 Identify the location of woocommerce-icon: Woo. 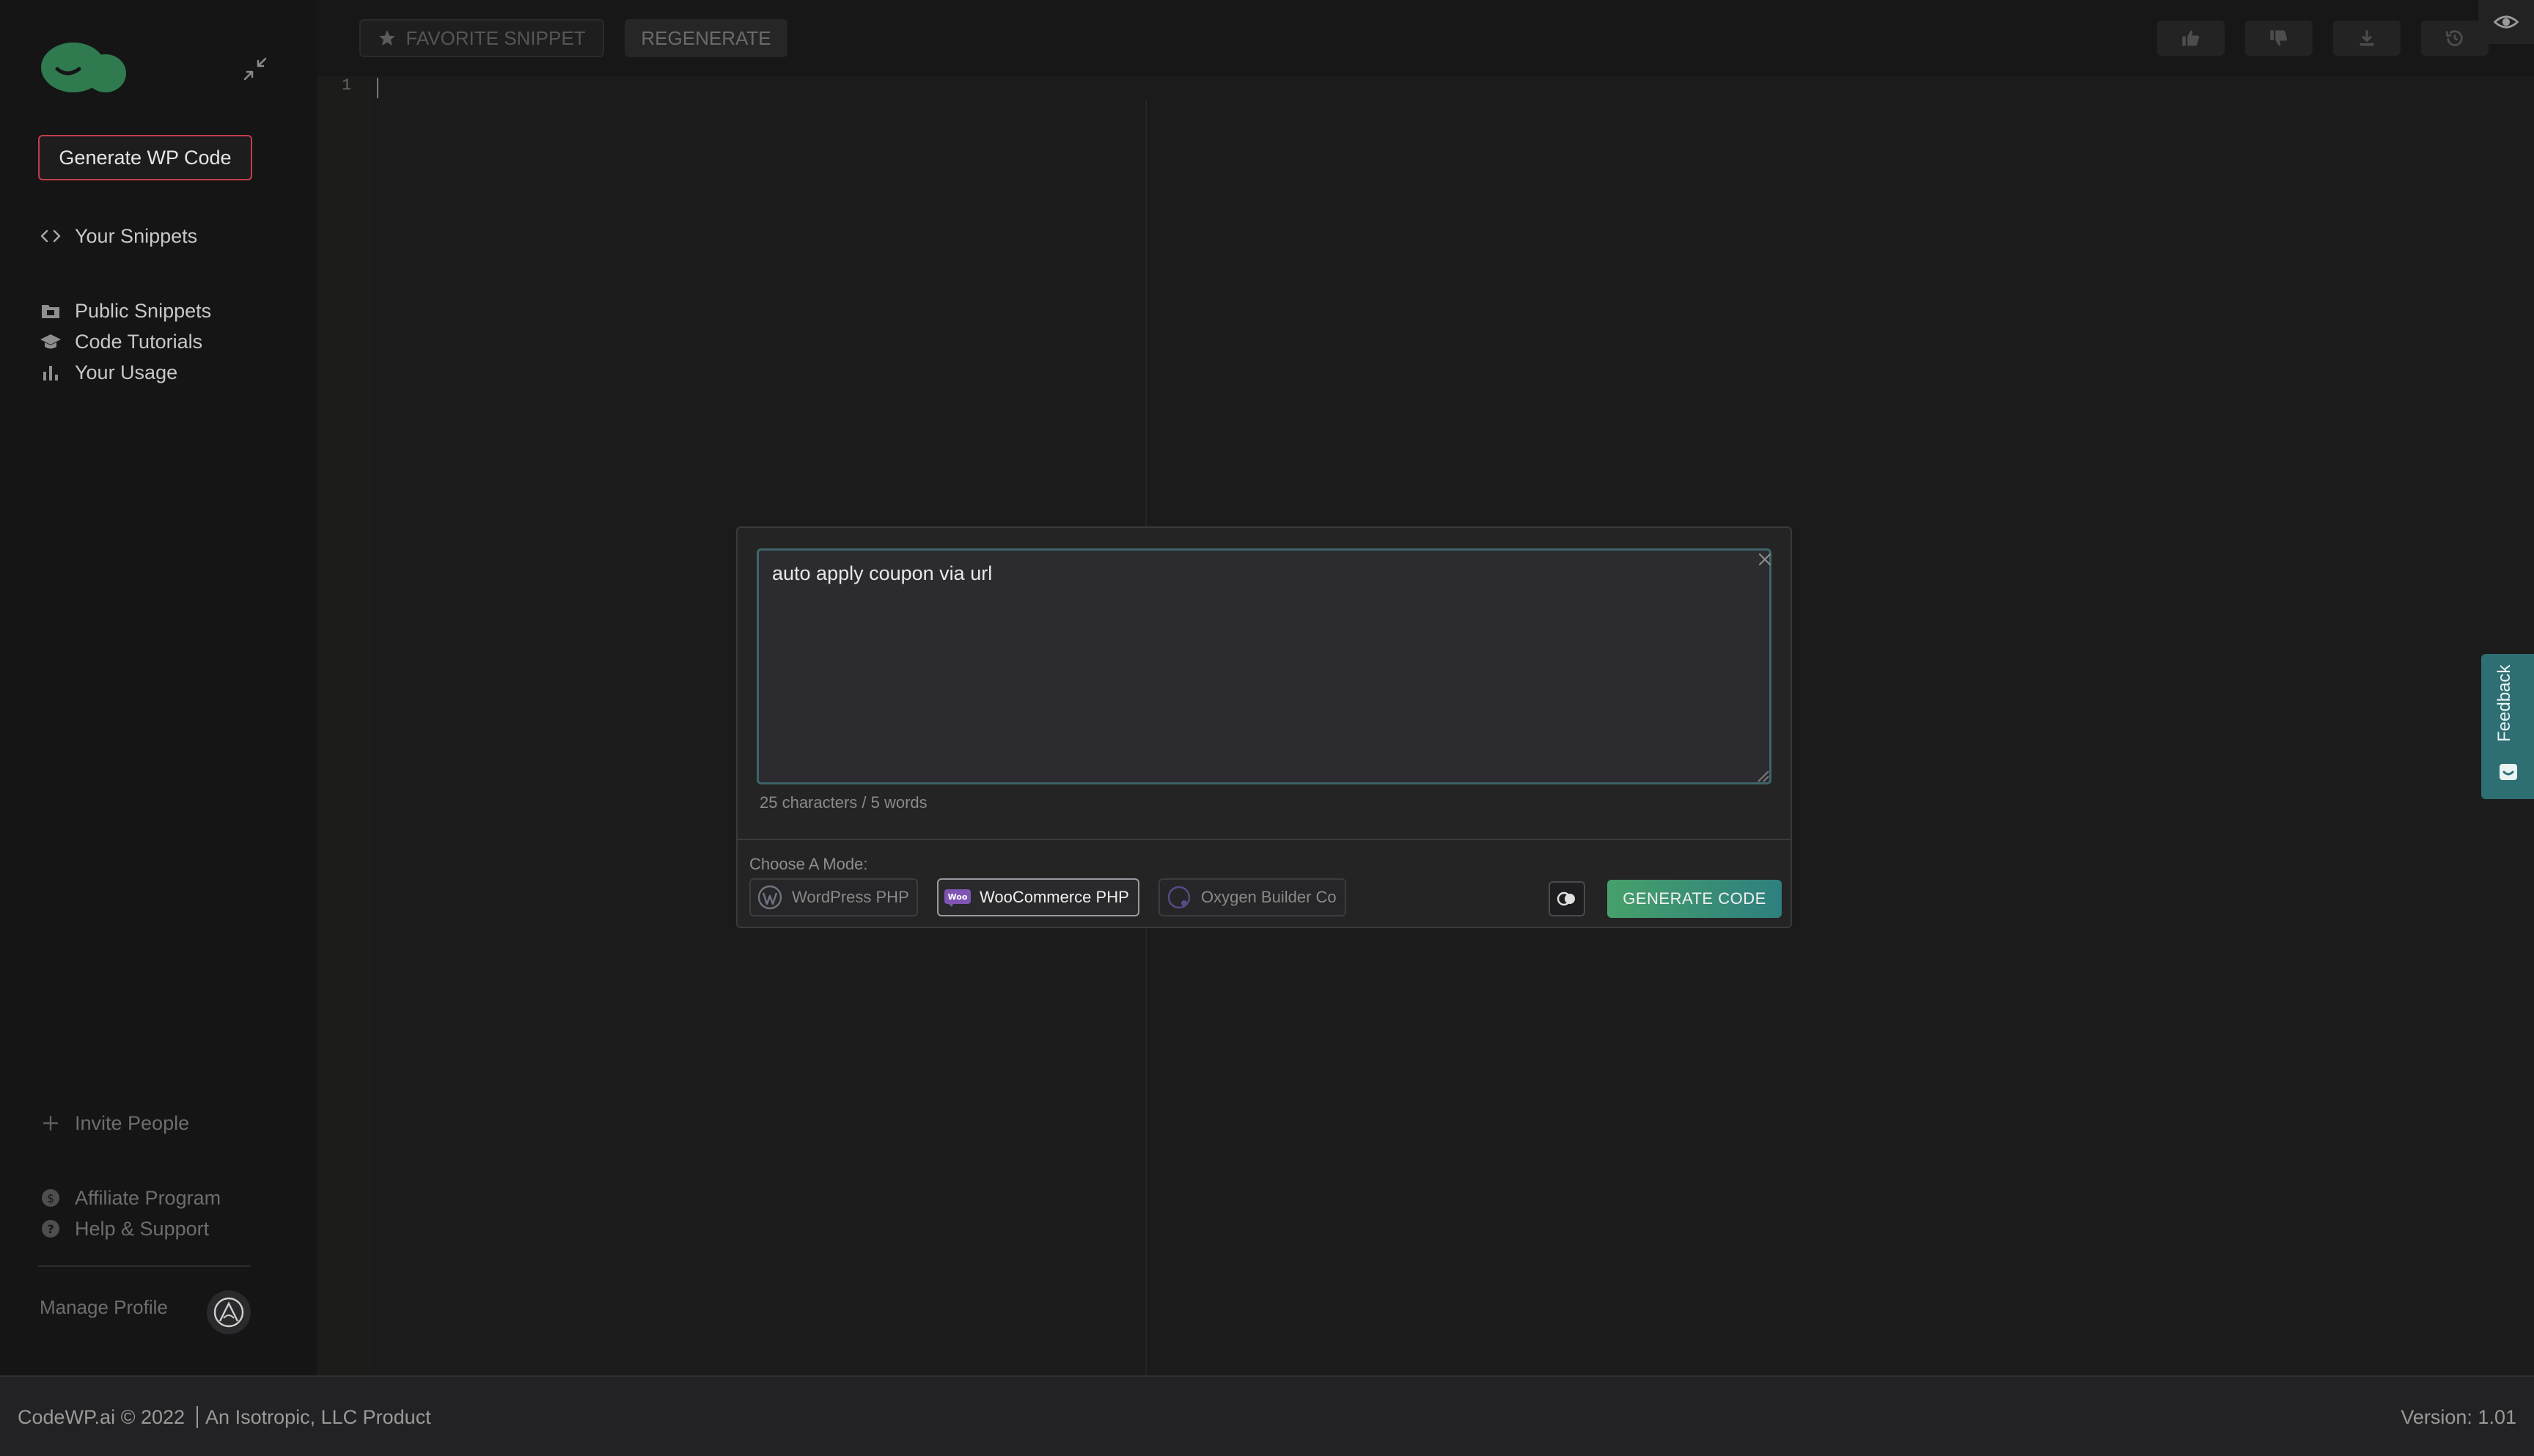
(957, 897).